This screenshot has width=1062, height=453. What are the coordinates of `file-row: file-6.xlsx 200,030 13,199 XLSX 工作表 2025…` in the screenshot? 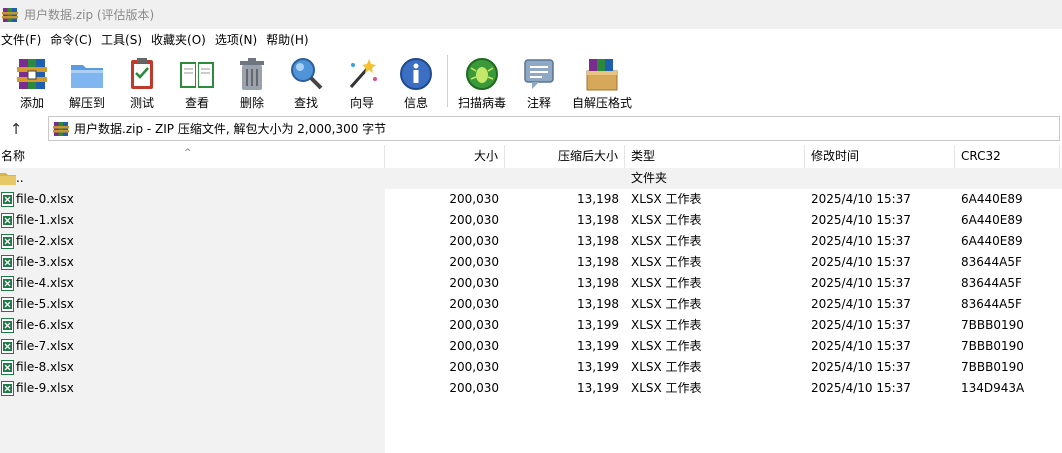 It's located at (531, 325).